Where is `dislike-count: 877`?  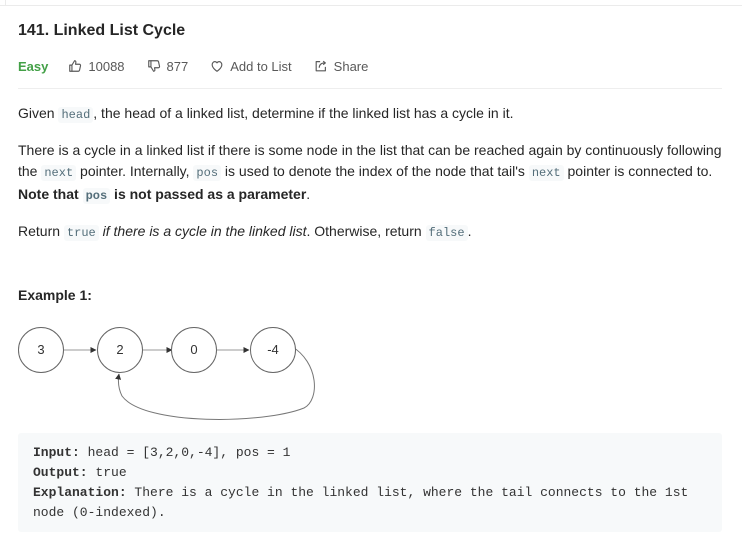 dislike-count: 877 is located at coordinates (177, 66).